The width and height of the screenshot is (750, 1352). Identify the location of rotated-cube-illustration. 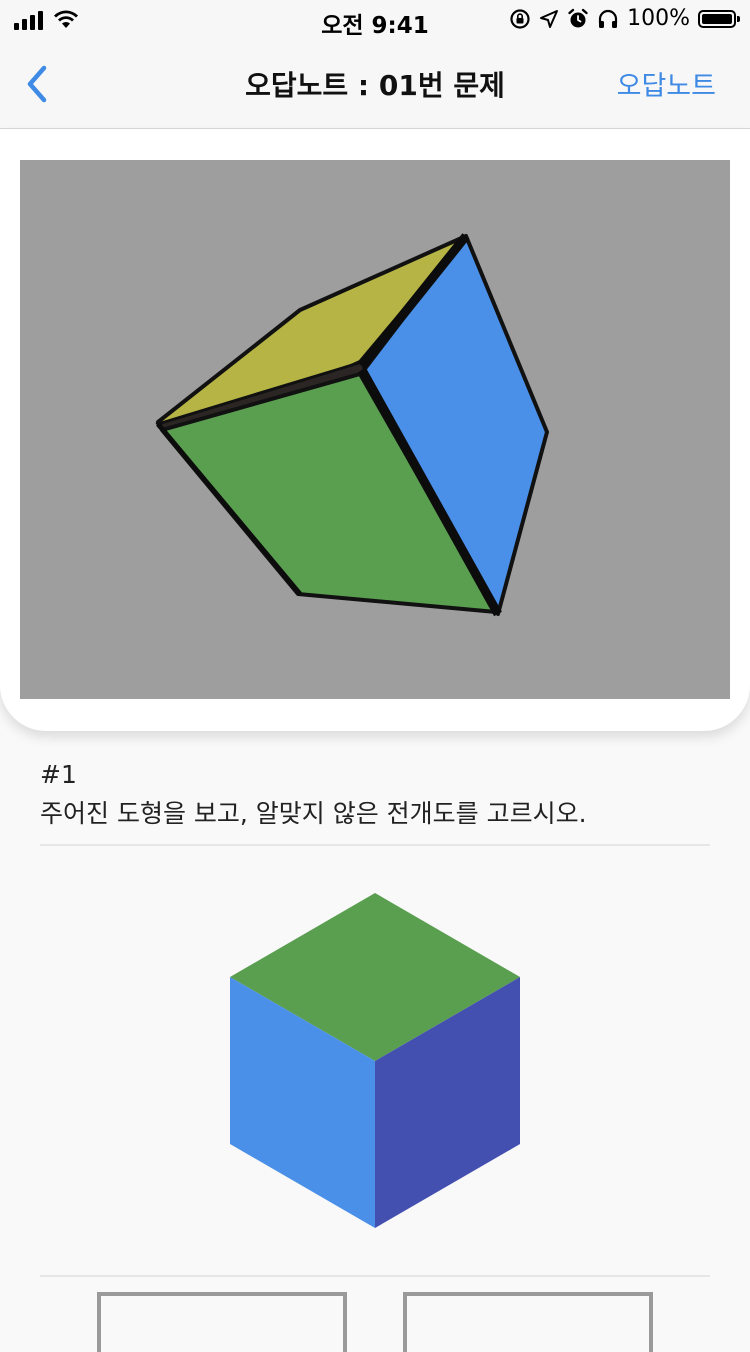
(352, 425).